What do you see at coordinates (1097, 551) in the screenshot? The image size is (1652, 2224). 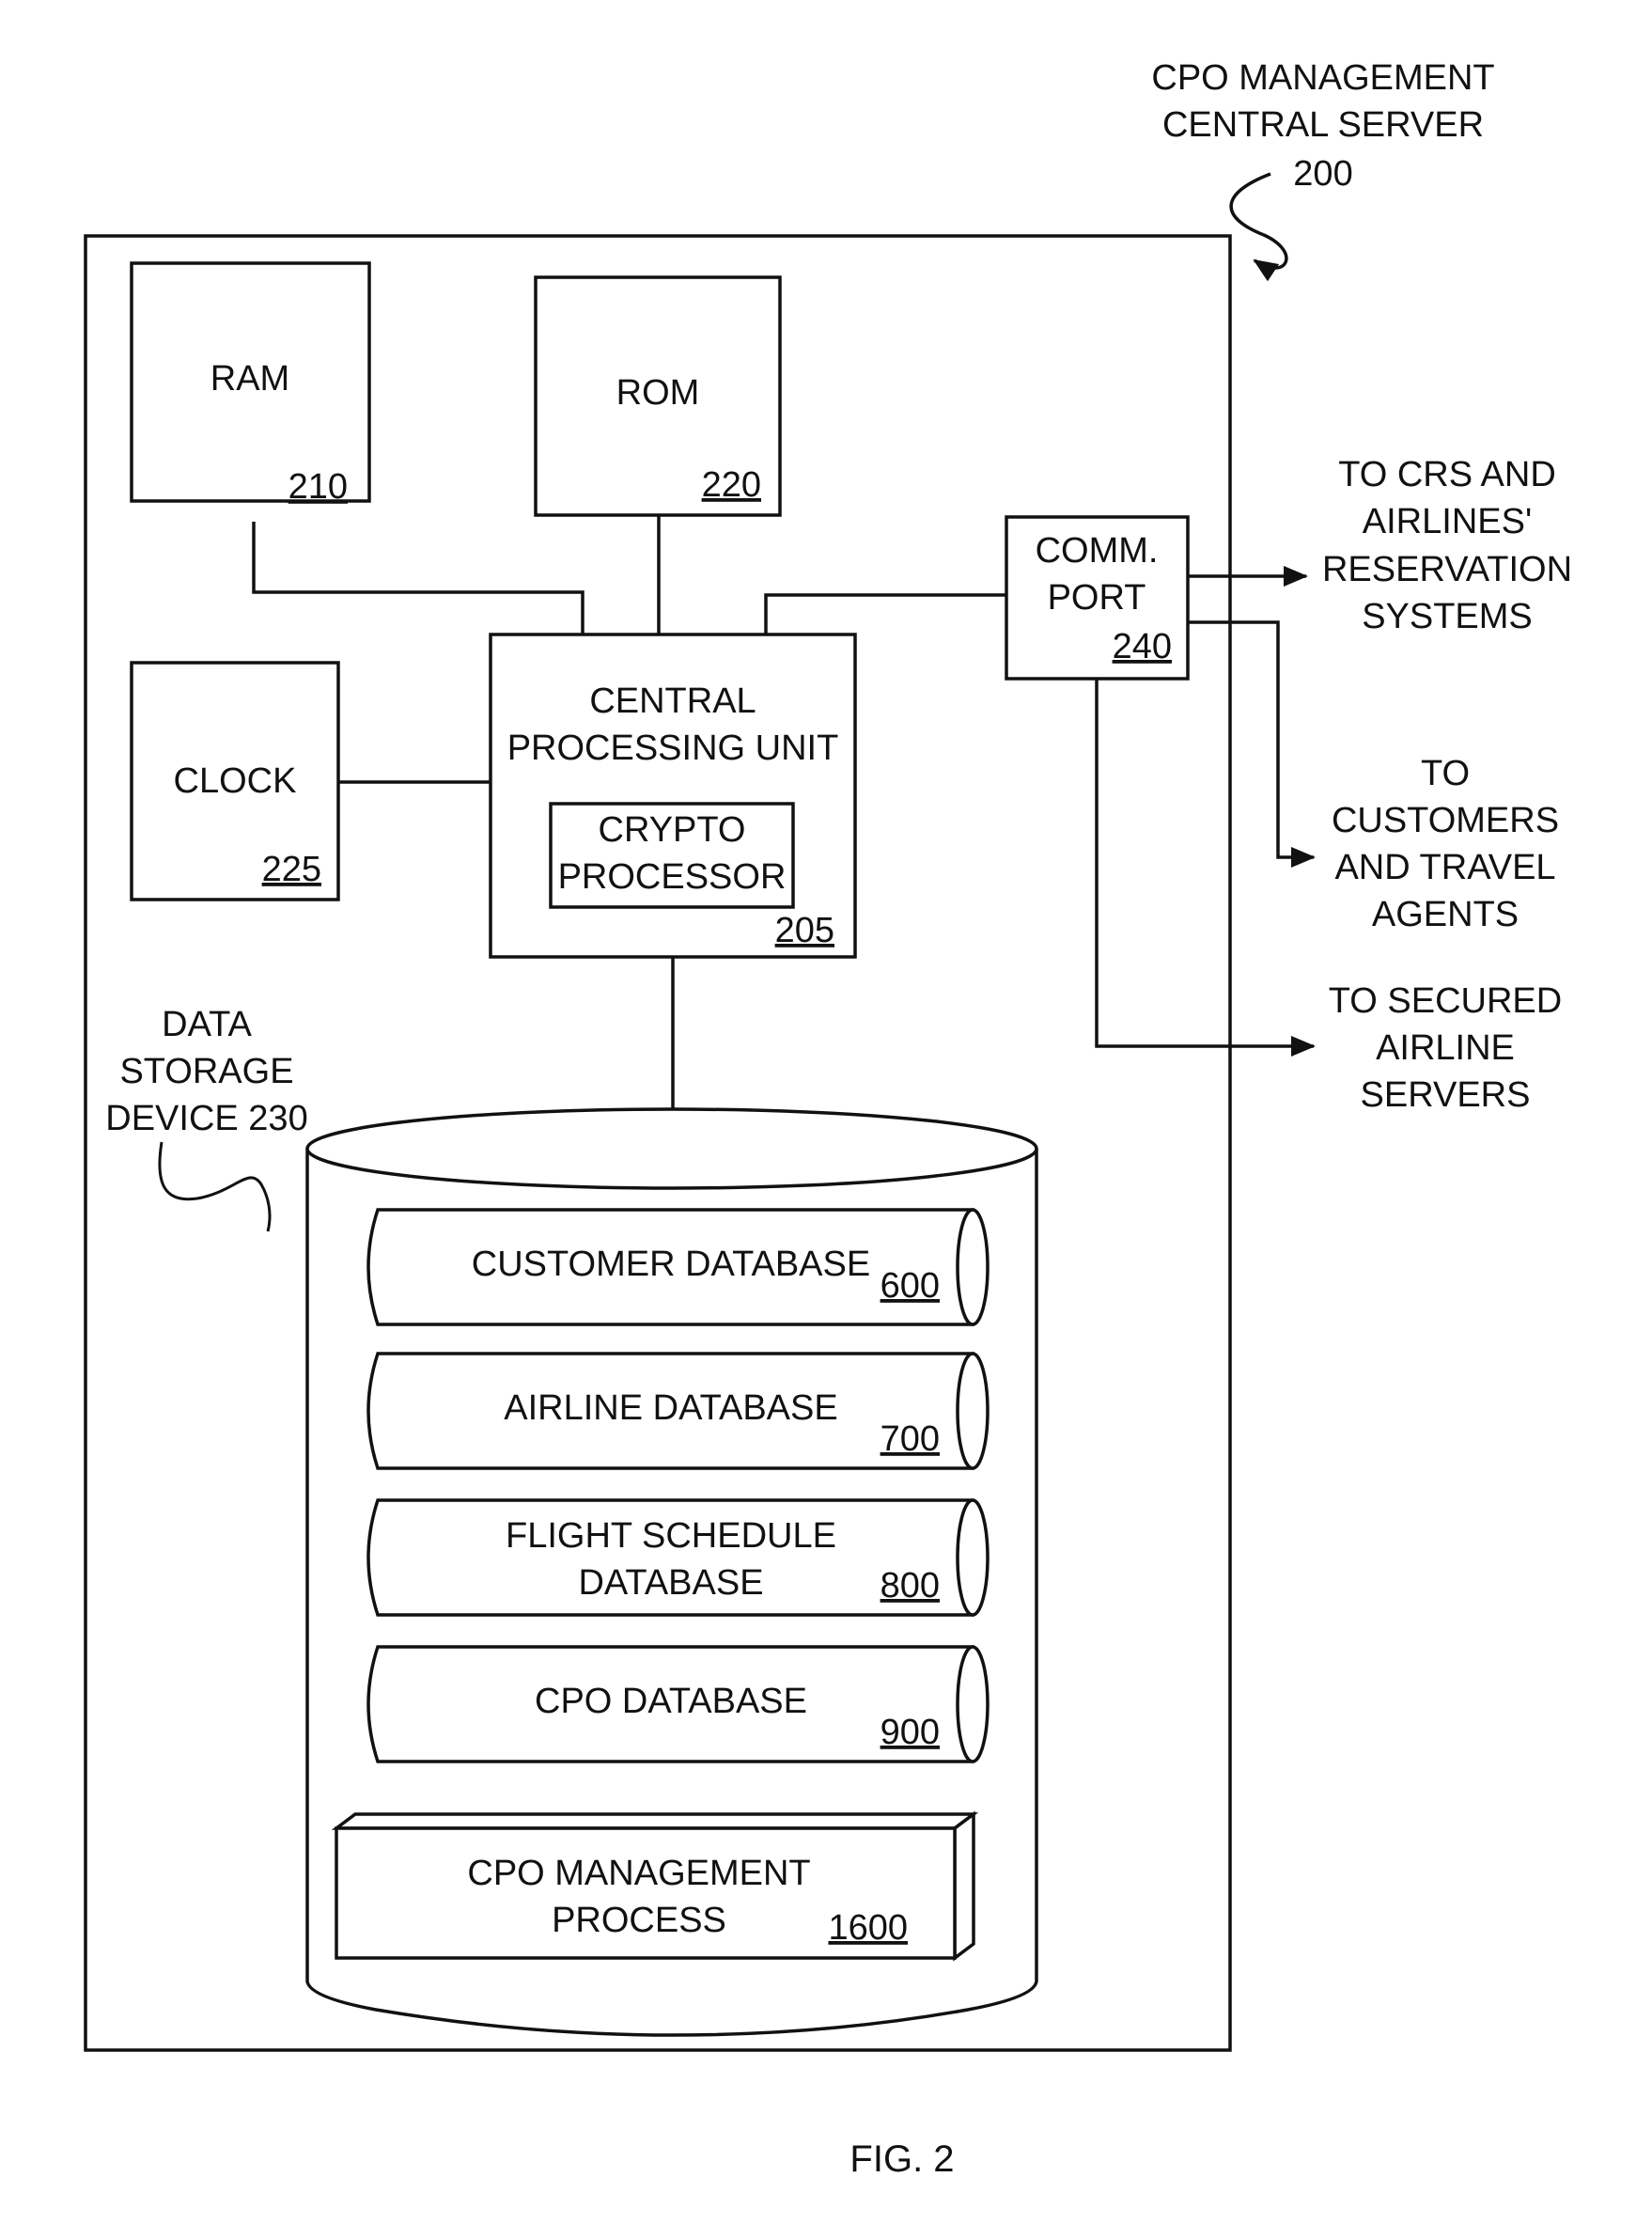 I see `comm-port-label-line1: COMM.` at bounding box center [1097, 551].